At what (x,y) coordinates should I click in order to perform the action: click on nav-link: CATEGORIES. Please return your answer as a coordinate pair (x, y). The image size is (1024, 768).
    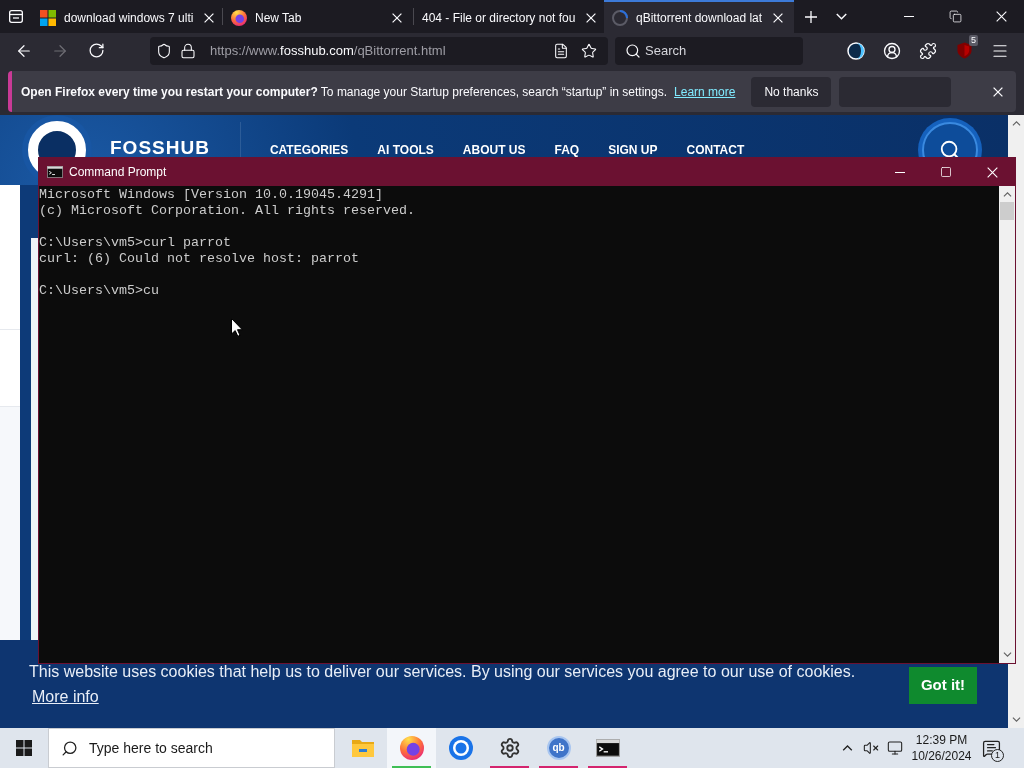
    Looking at the image, I should click on (309, 150).